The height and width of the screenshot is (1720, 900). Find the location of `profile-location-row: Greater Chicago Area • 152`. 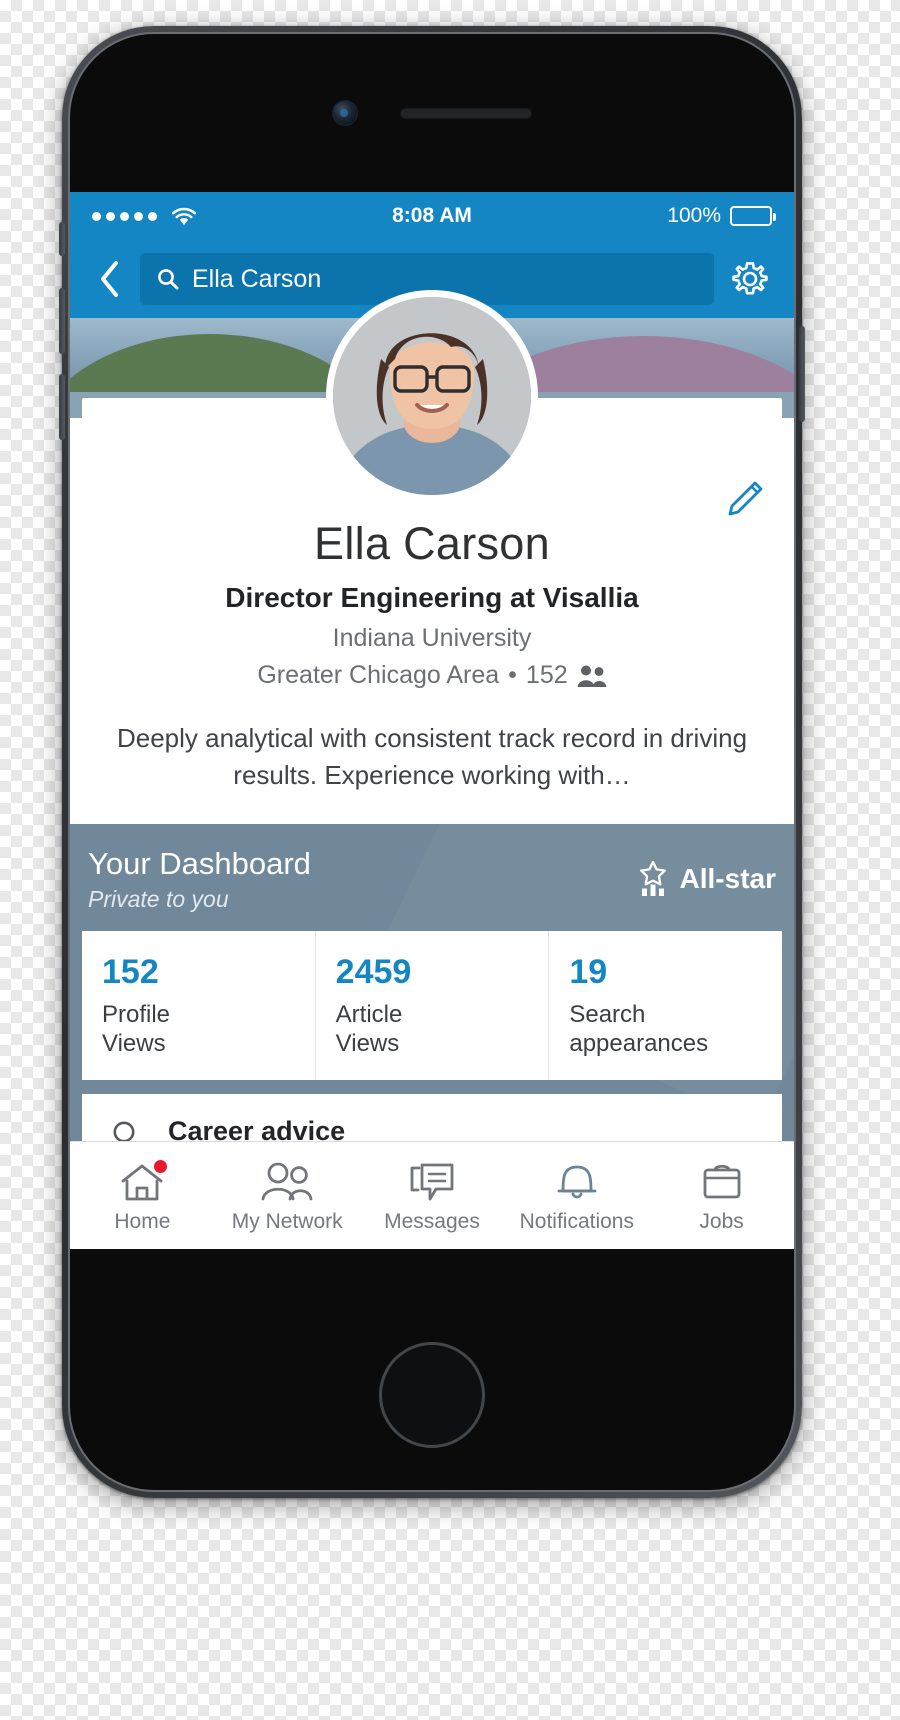

profile-location-row: Greater Chicago Area • 152 is located at coordinates (432, 675).